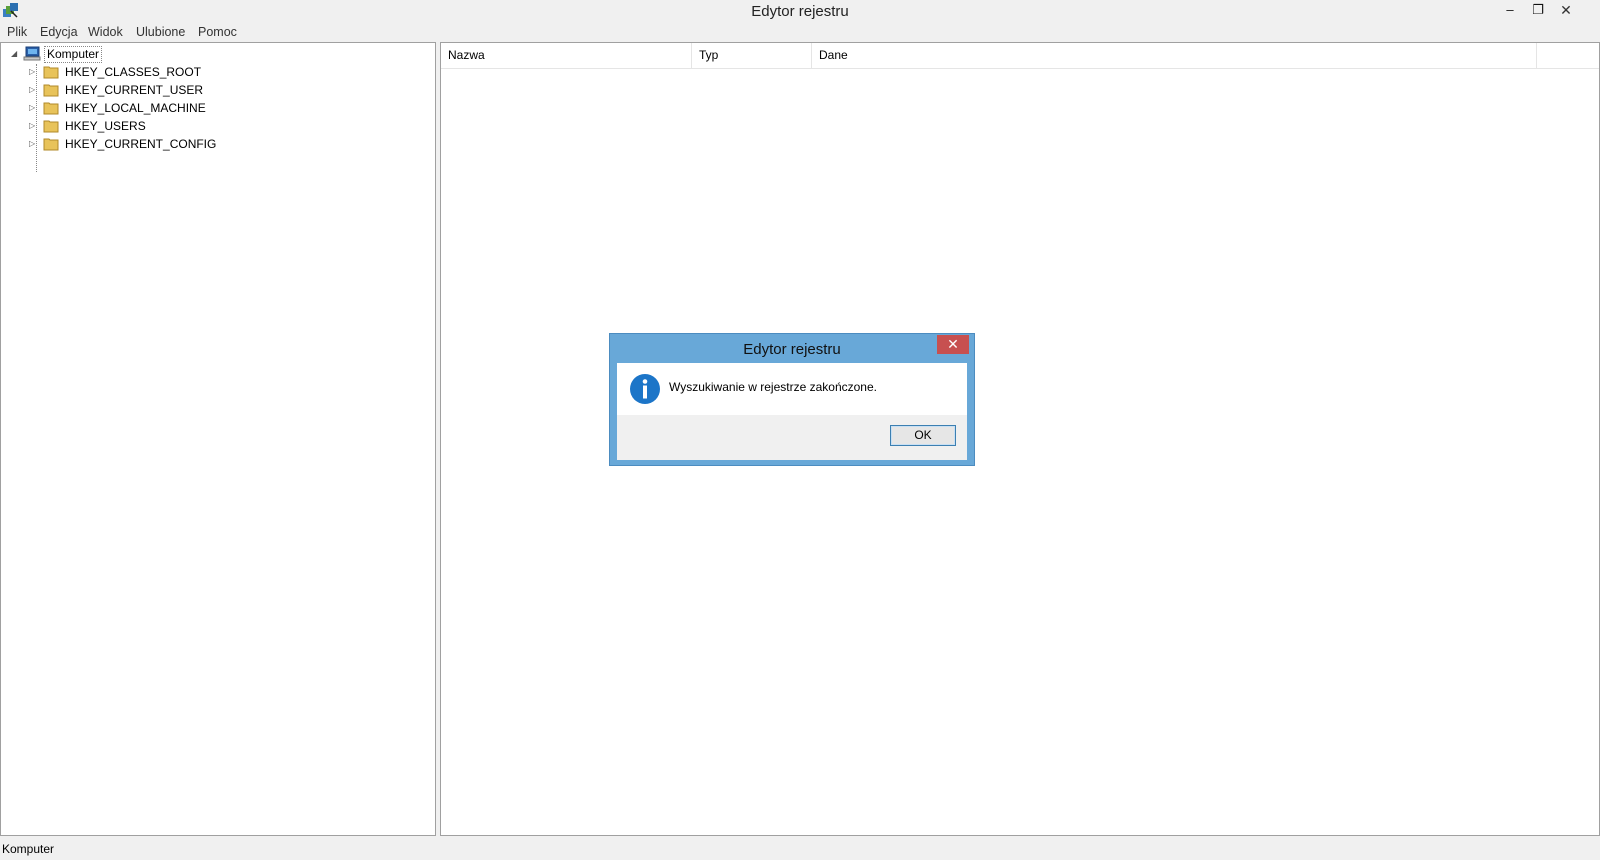 The height and width of the screenshot is (860, 1600). I want to click on tree-item-label: HKEY_CURRENT_USER, so click(134, 90).